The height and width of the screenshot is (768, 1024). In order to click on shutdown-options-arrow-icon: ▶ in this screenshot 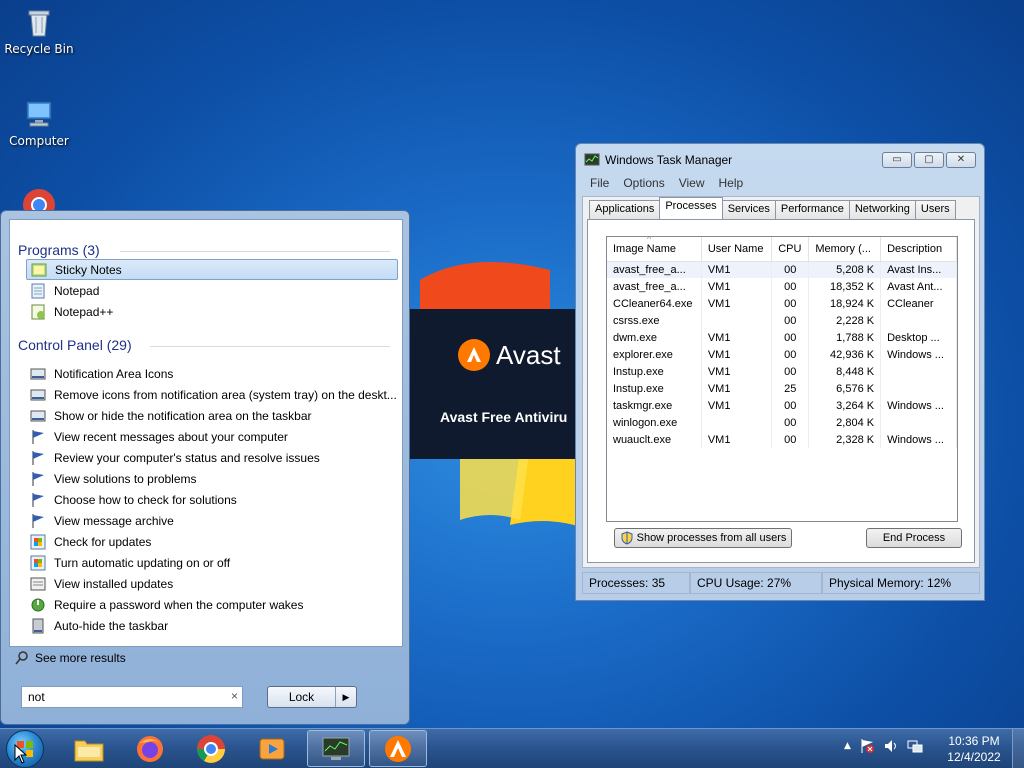, I will do `click(346, 697)`.